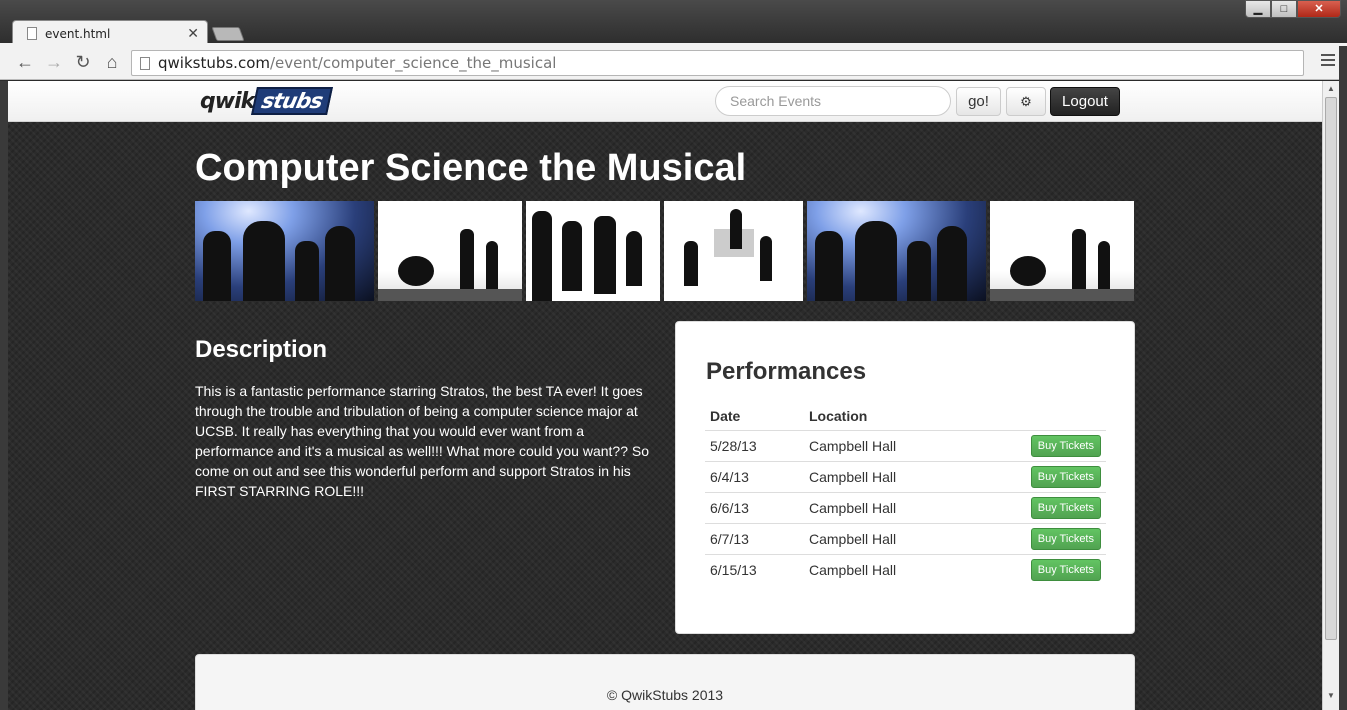 This screenshot has width=1347, height=710. What do you see at coordinates (754, 539) in the screenshot?
I see `performance-date: 6/7/13` at bounding box center [754, 539].